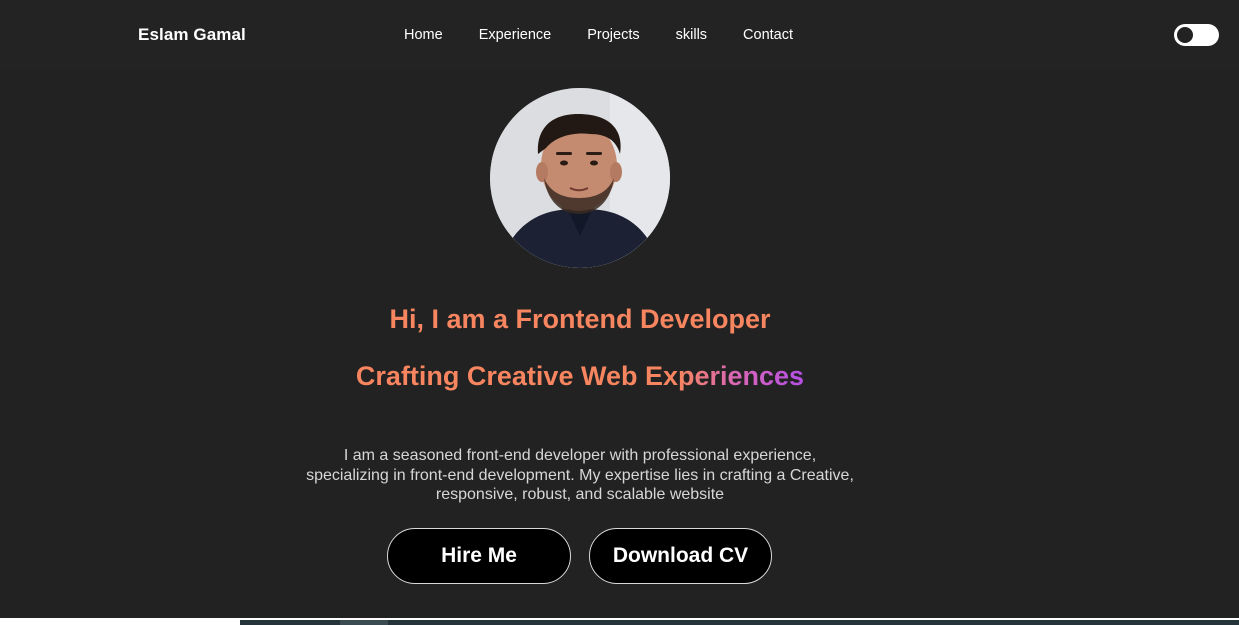  I want to click on avatar-profile-photo, so click(580, 178).